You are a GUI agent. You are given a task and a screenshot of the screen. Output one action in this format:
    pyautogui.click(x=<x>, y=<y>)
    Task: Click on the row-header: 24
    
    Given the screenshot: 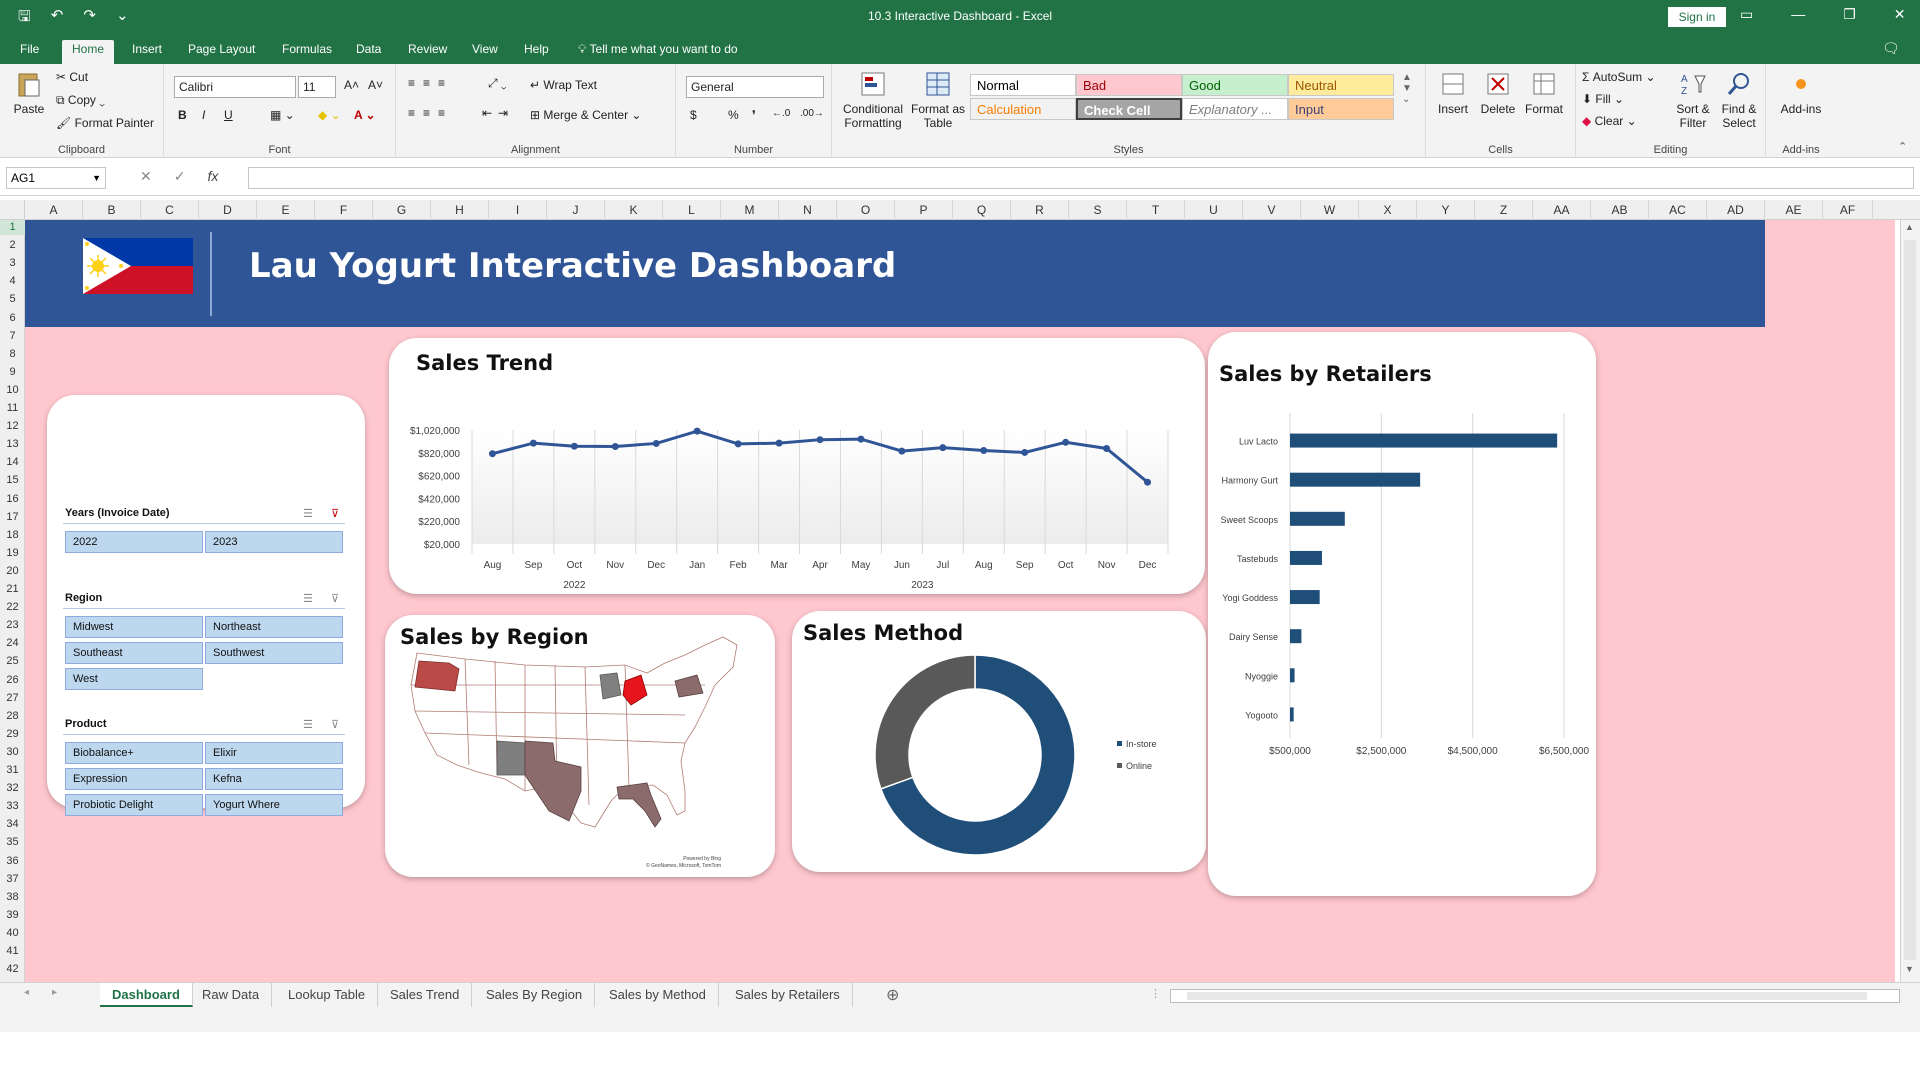 What is the action you would take?
    pyautogui.click(x=12, y=643)
    